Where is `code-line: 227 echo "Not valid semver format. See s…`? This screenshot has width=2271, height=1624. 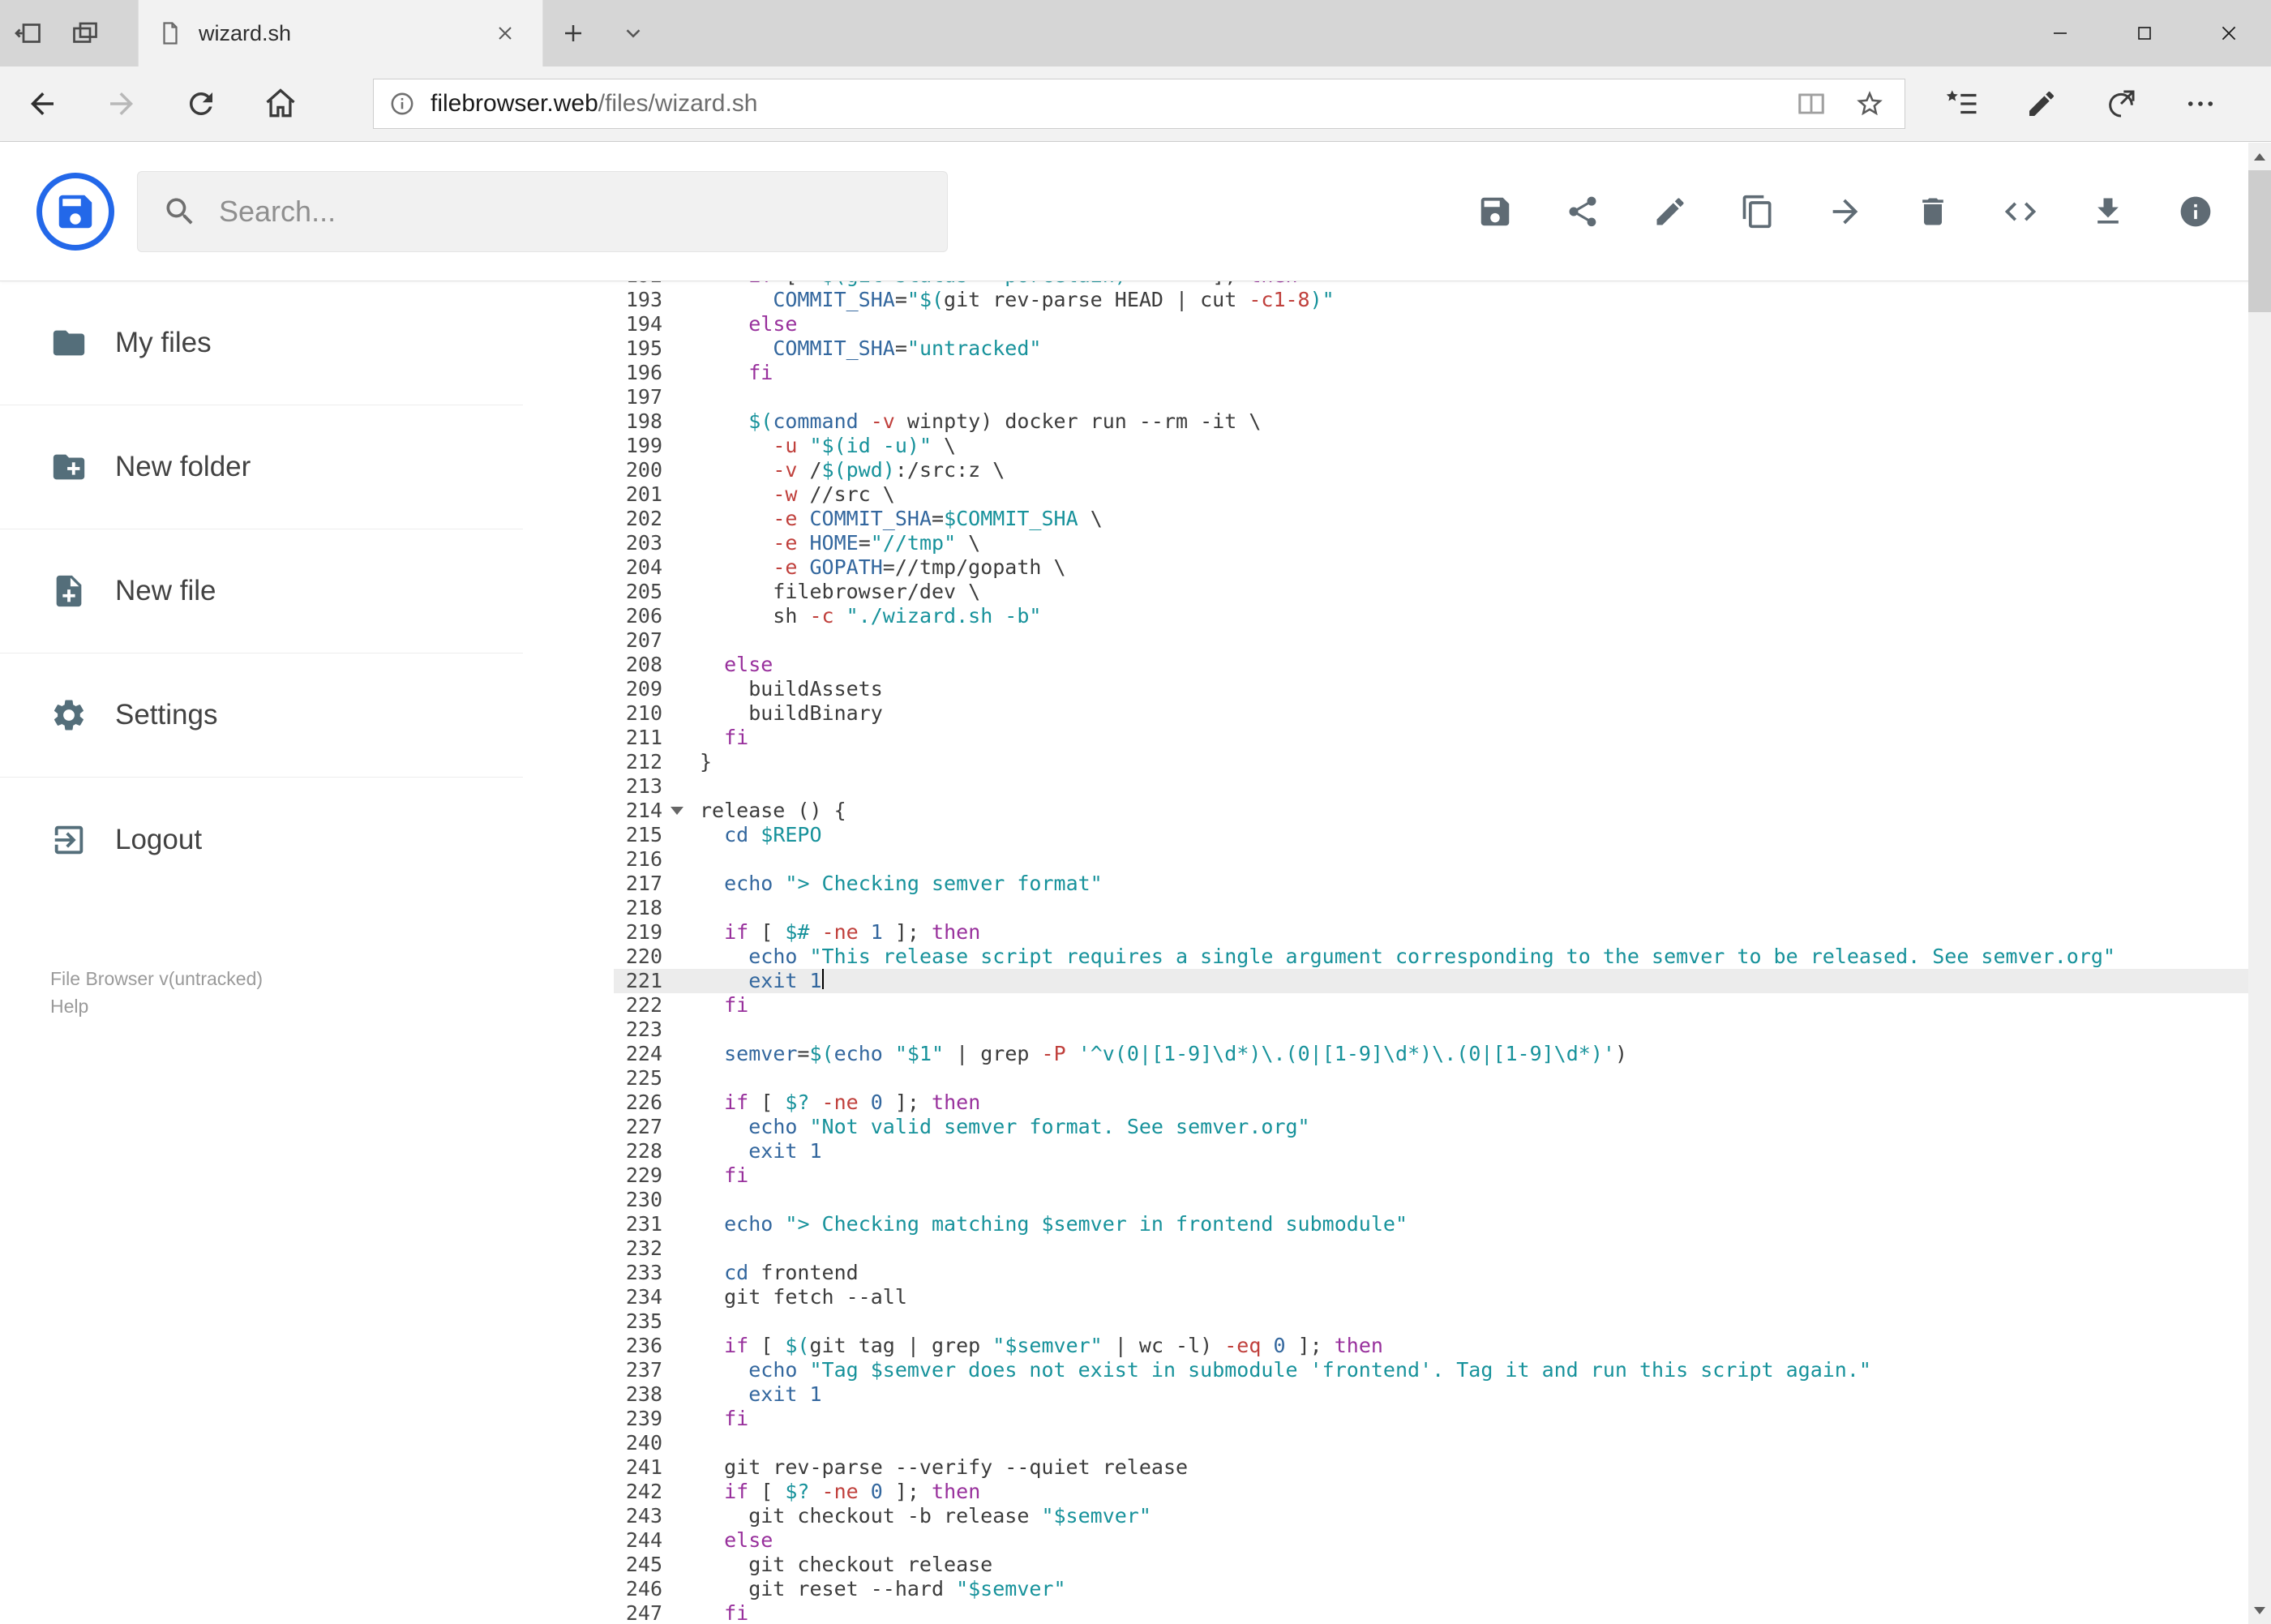
code-line: 227 echo "Not valid semver format. See s… is located at coordinates (1443, 1127).